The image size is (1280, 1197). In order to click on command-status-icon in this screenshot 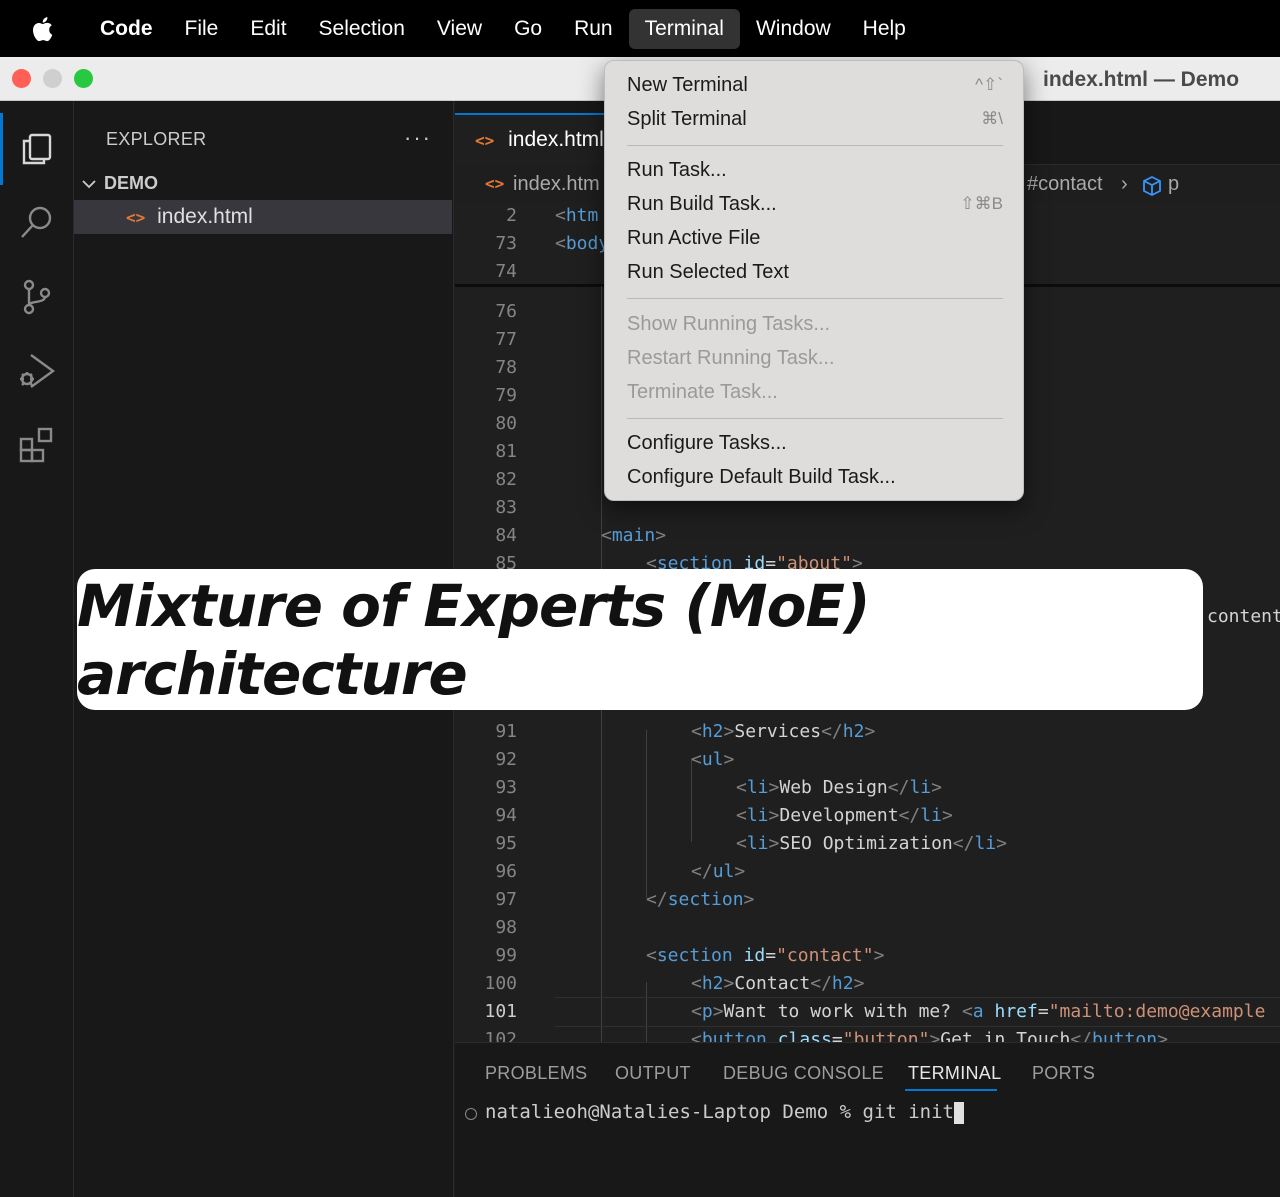, I will do `click(471, 1114)`.